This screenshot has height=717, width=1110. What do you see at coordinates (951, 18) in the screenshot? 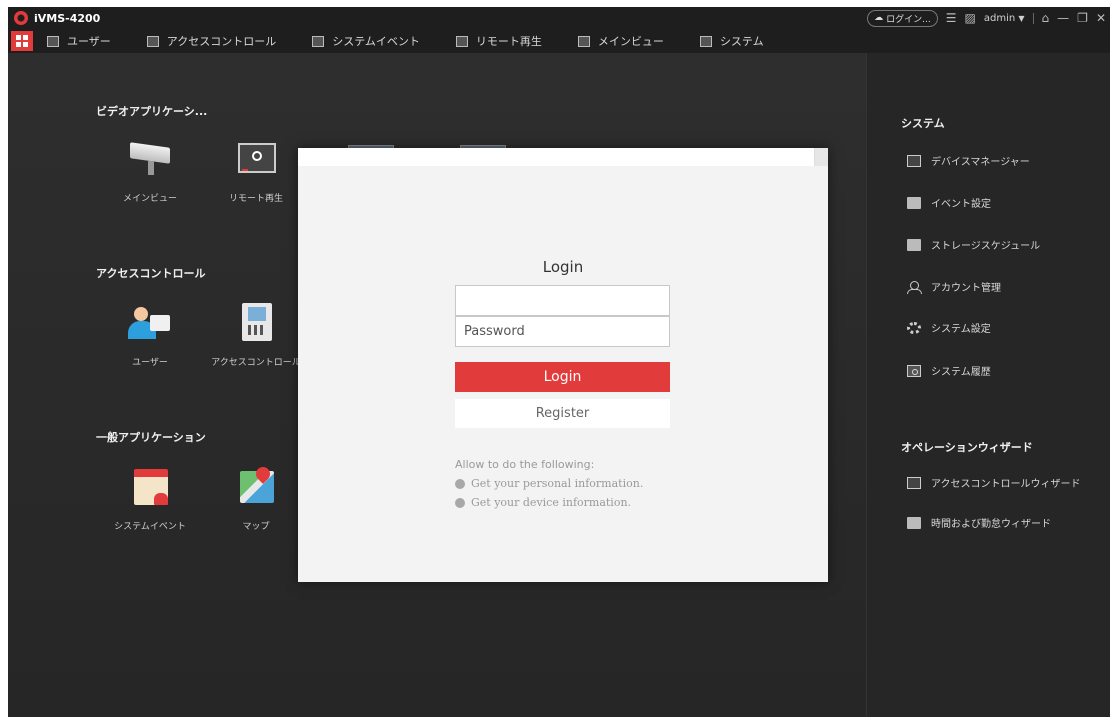
I see `list-icon: ☰` at bounding box center [951, 18].